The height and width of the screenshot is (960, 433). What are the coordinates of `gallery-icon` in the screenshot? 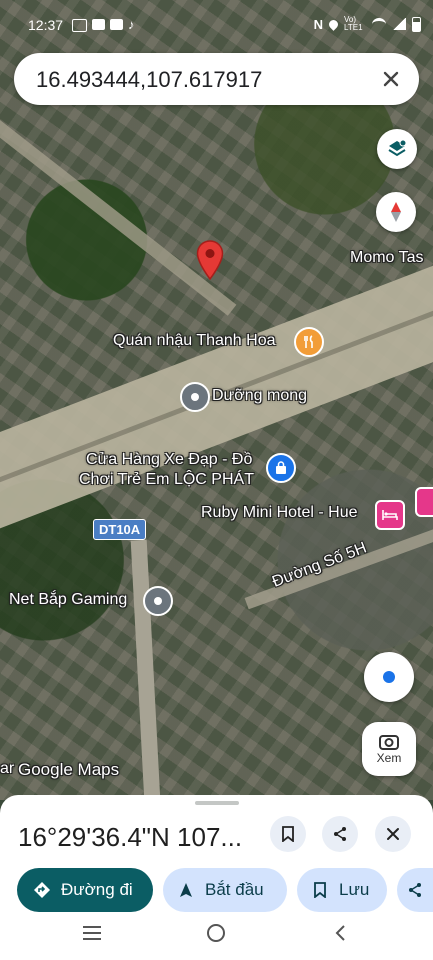 It's located at (79, 25).